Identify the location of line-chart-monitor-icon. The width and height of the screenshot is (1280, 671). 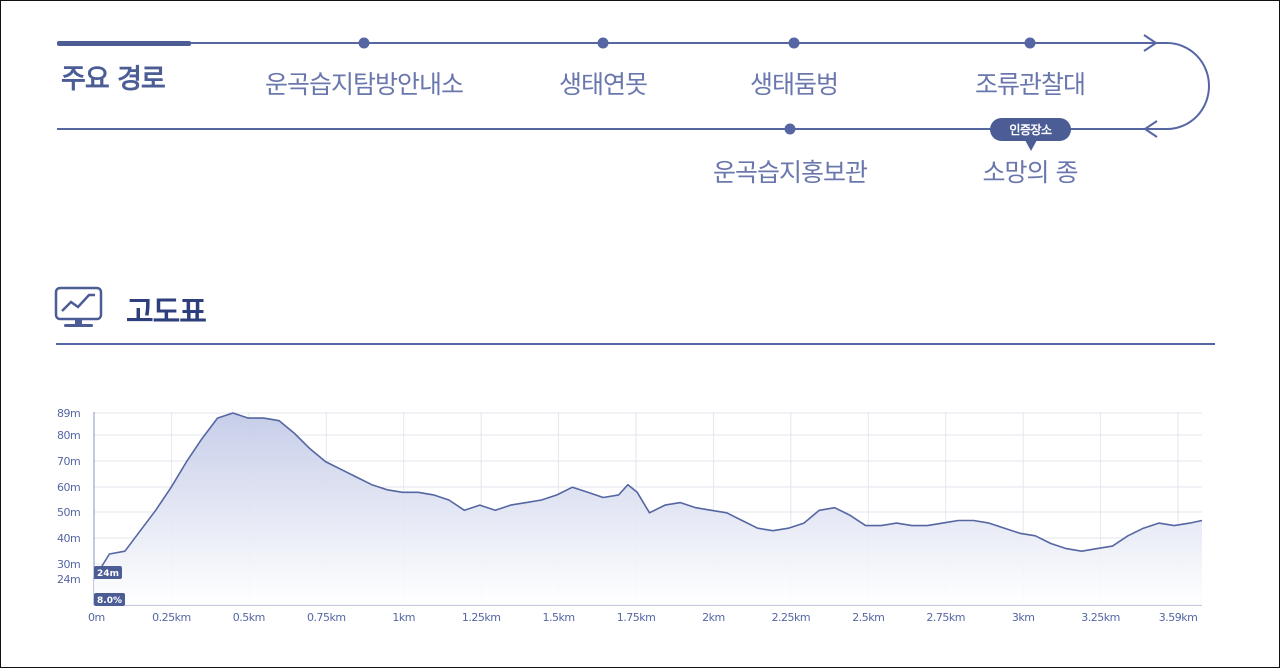
(78, 306).